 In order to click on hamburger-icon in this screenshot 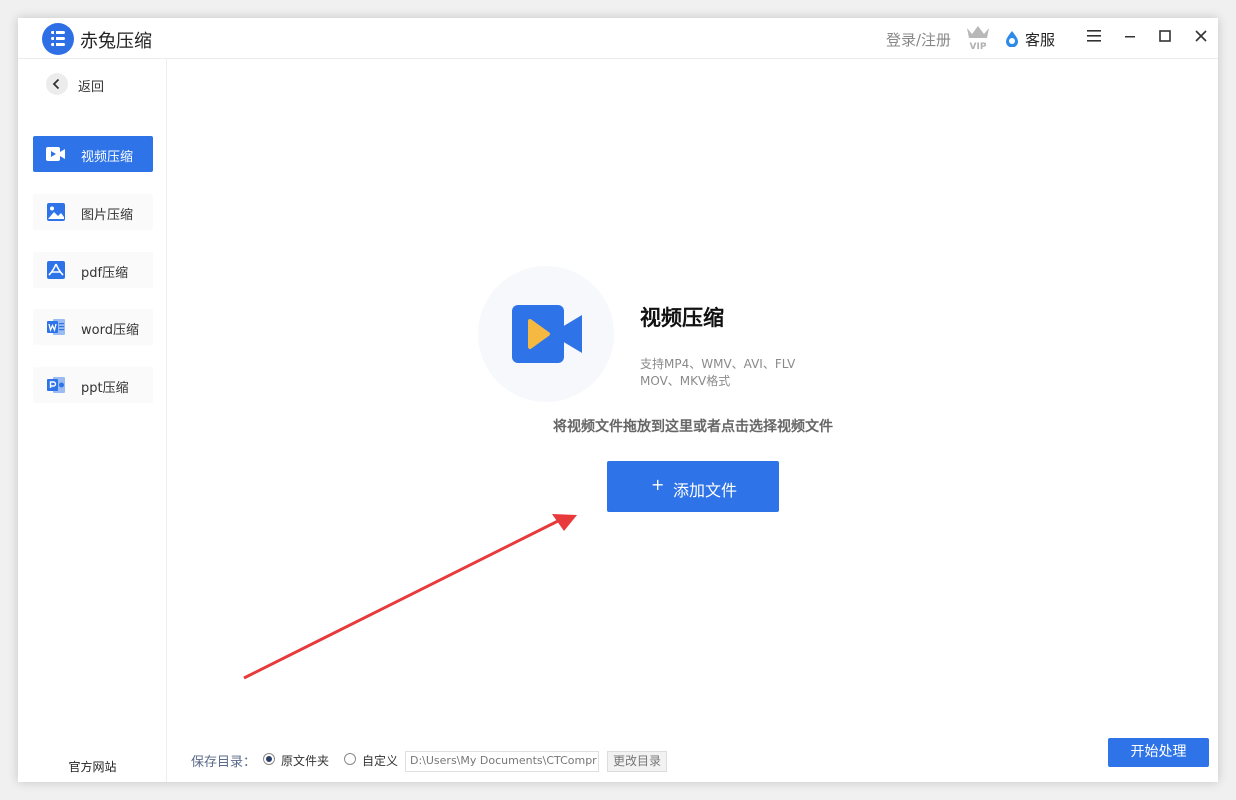, I will do `click(1094, 38)`.